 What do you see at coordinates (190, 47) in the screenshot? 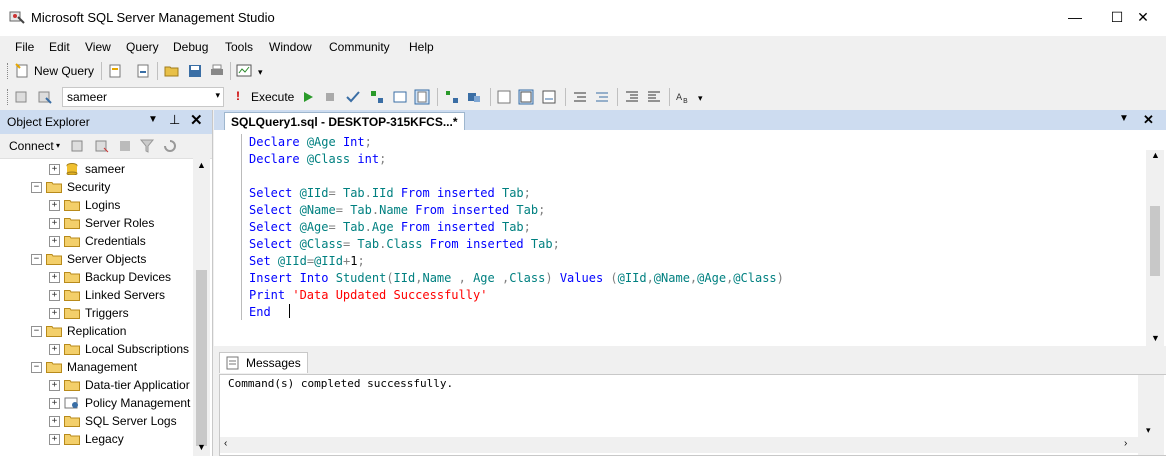
I see `menu-debug: Debug` at bounding box center [190, 47].